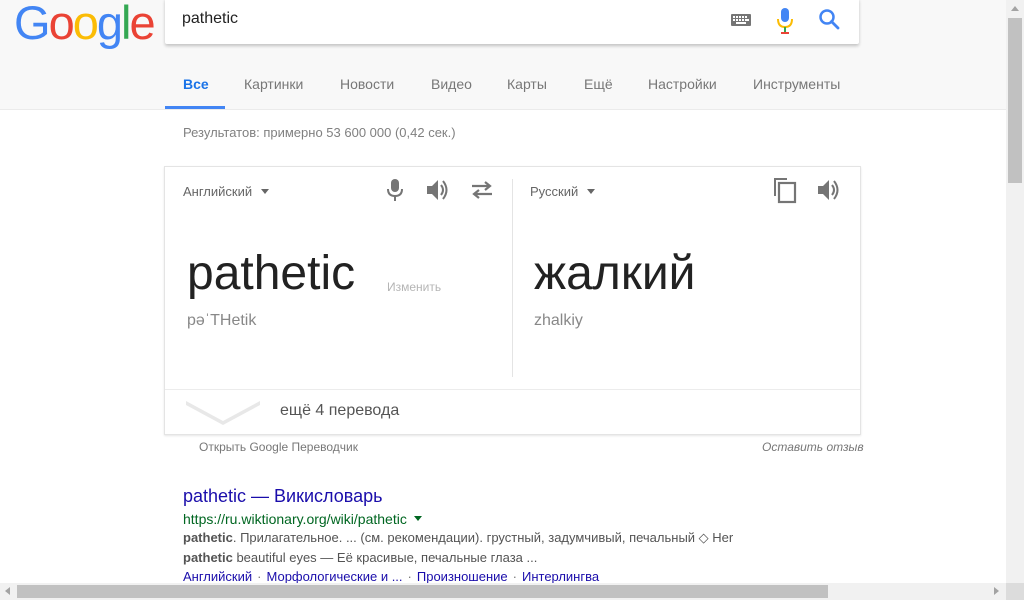  I want to click on more-translations-button: ещё 4 перевода, so click(339, 411).